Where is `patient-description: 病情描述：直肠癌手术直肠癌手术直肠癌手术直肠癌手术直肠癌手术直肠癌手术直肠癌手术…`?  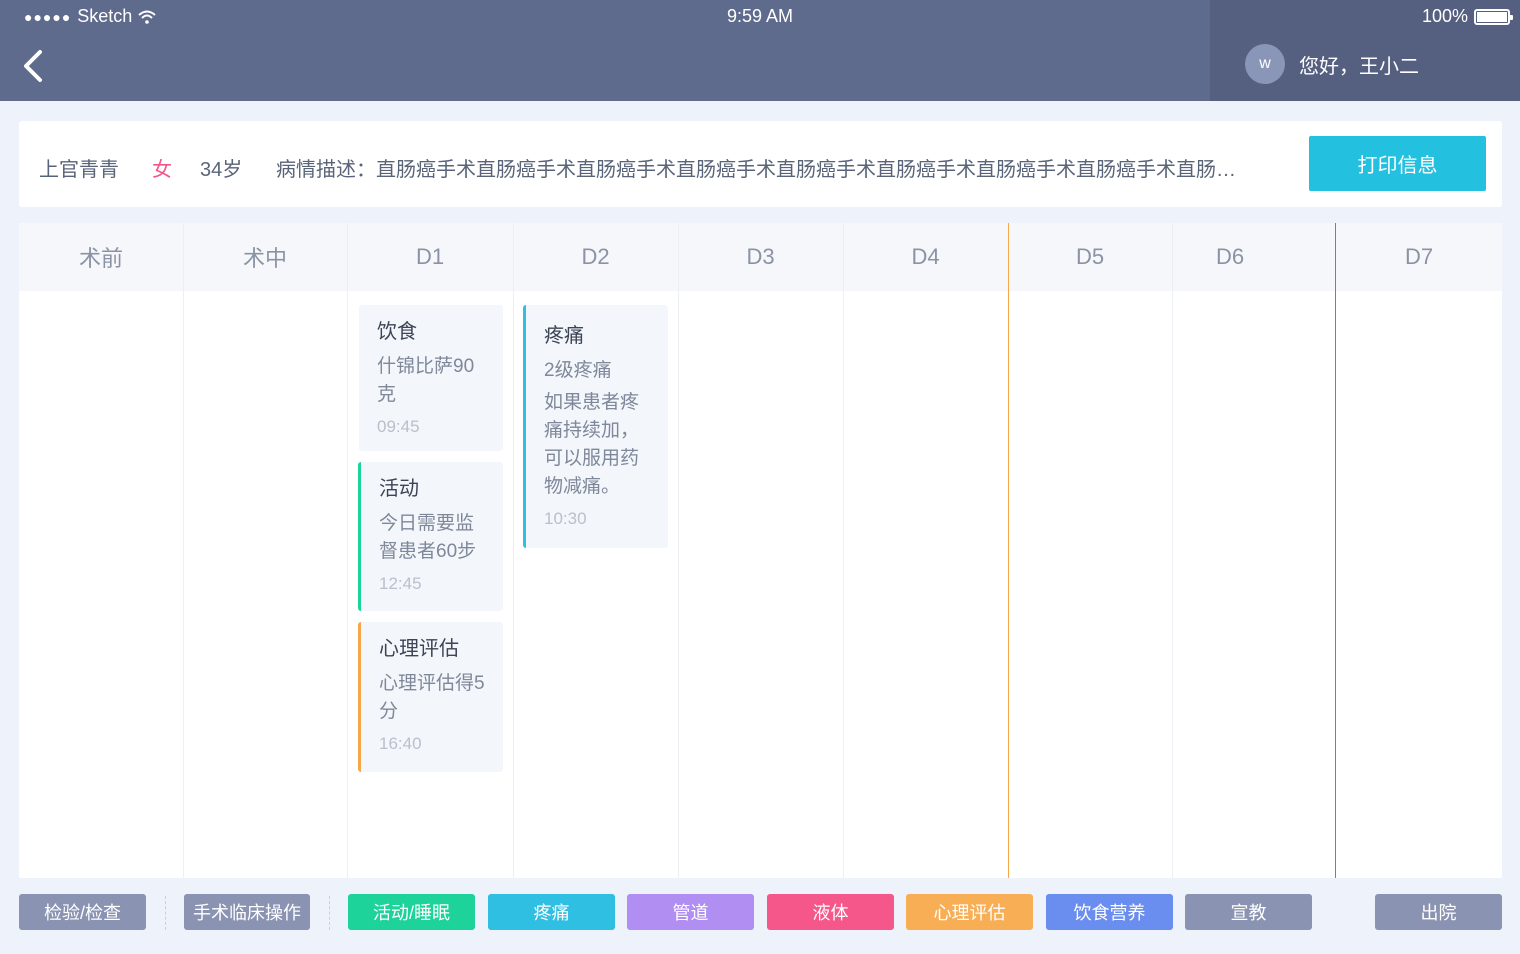 patient-description: 病情描述：直肠癌手术直肠癌手术直肠癌手术直肠癌手术直肠癌手术直肠癌手术直肠癌手术… is located at coordinates (756, 170).